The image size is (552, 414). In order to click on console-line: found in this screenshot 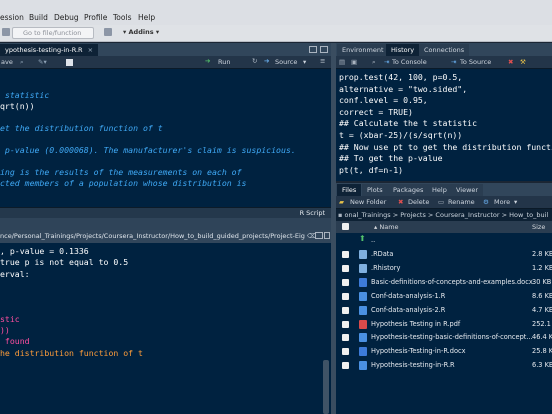, I will do `click(15, 341)`.